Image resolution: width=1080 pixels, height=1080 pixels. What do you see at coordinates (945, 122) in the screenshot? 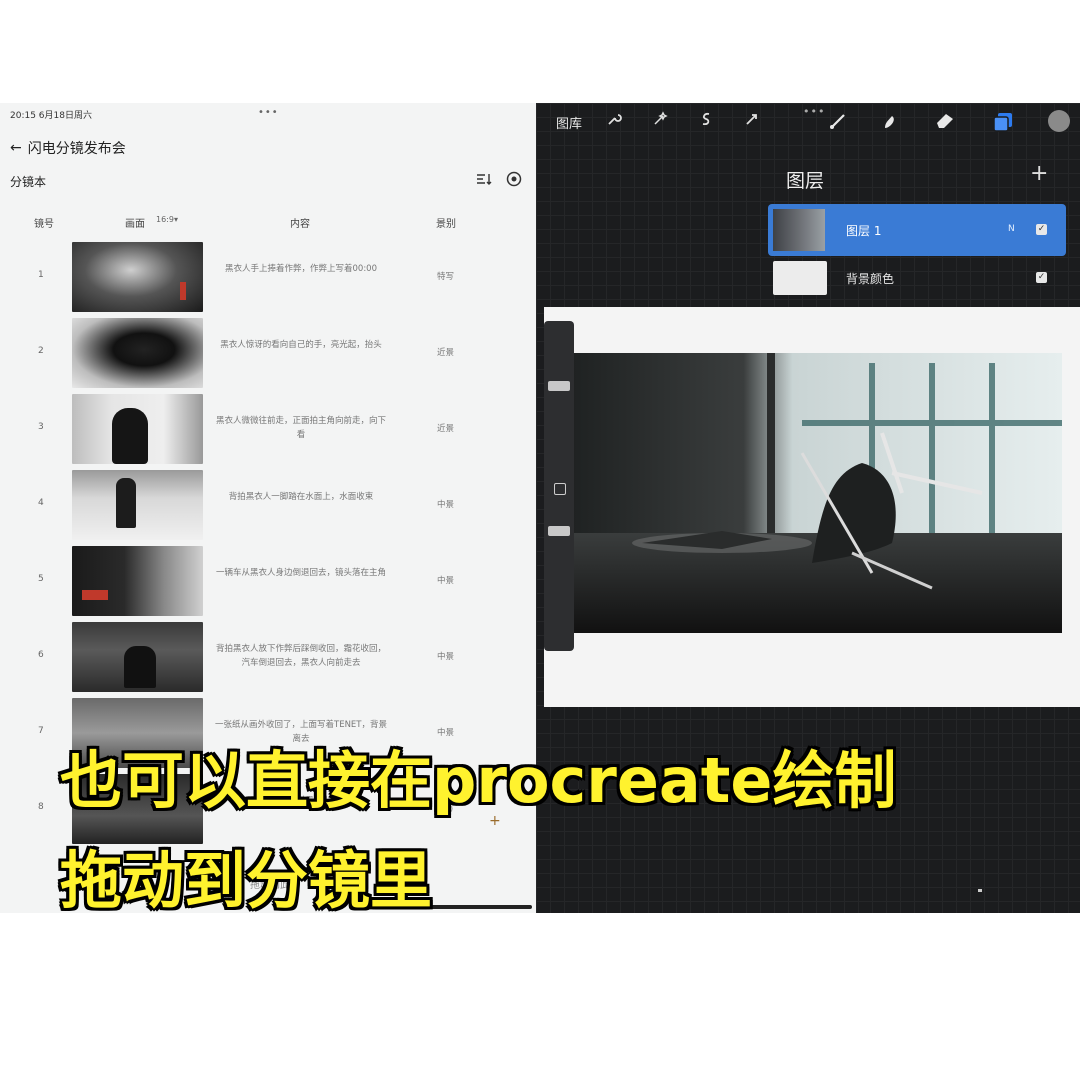
I see `eraser-icon` at bounding box center [945, 122].